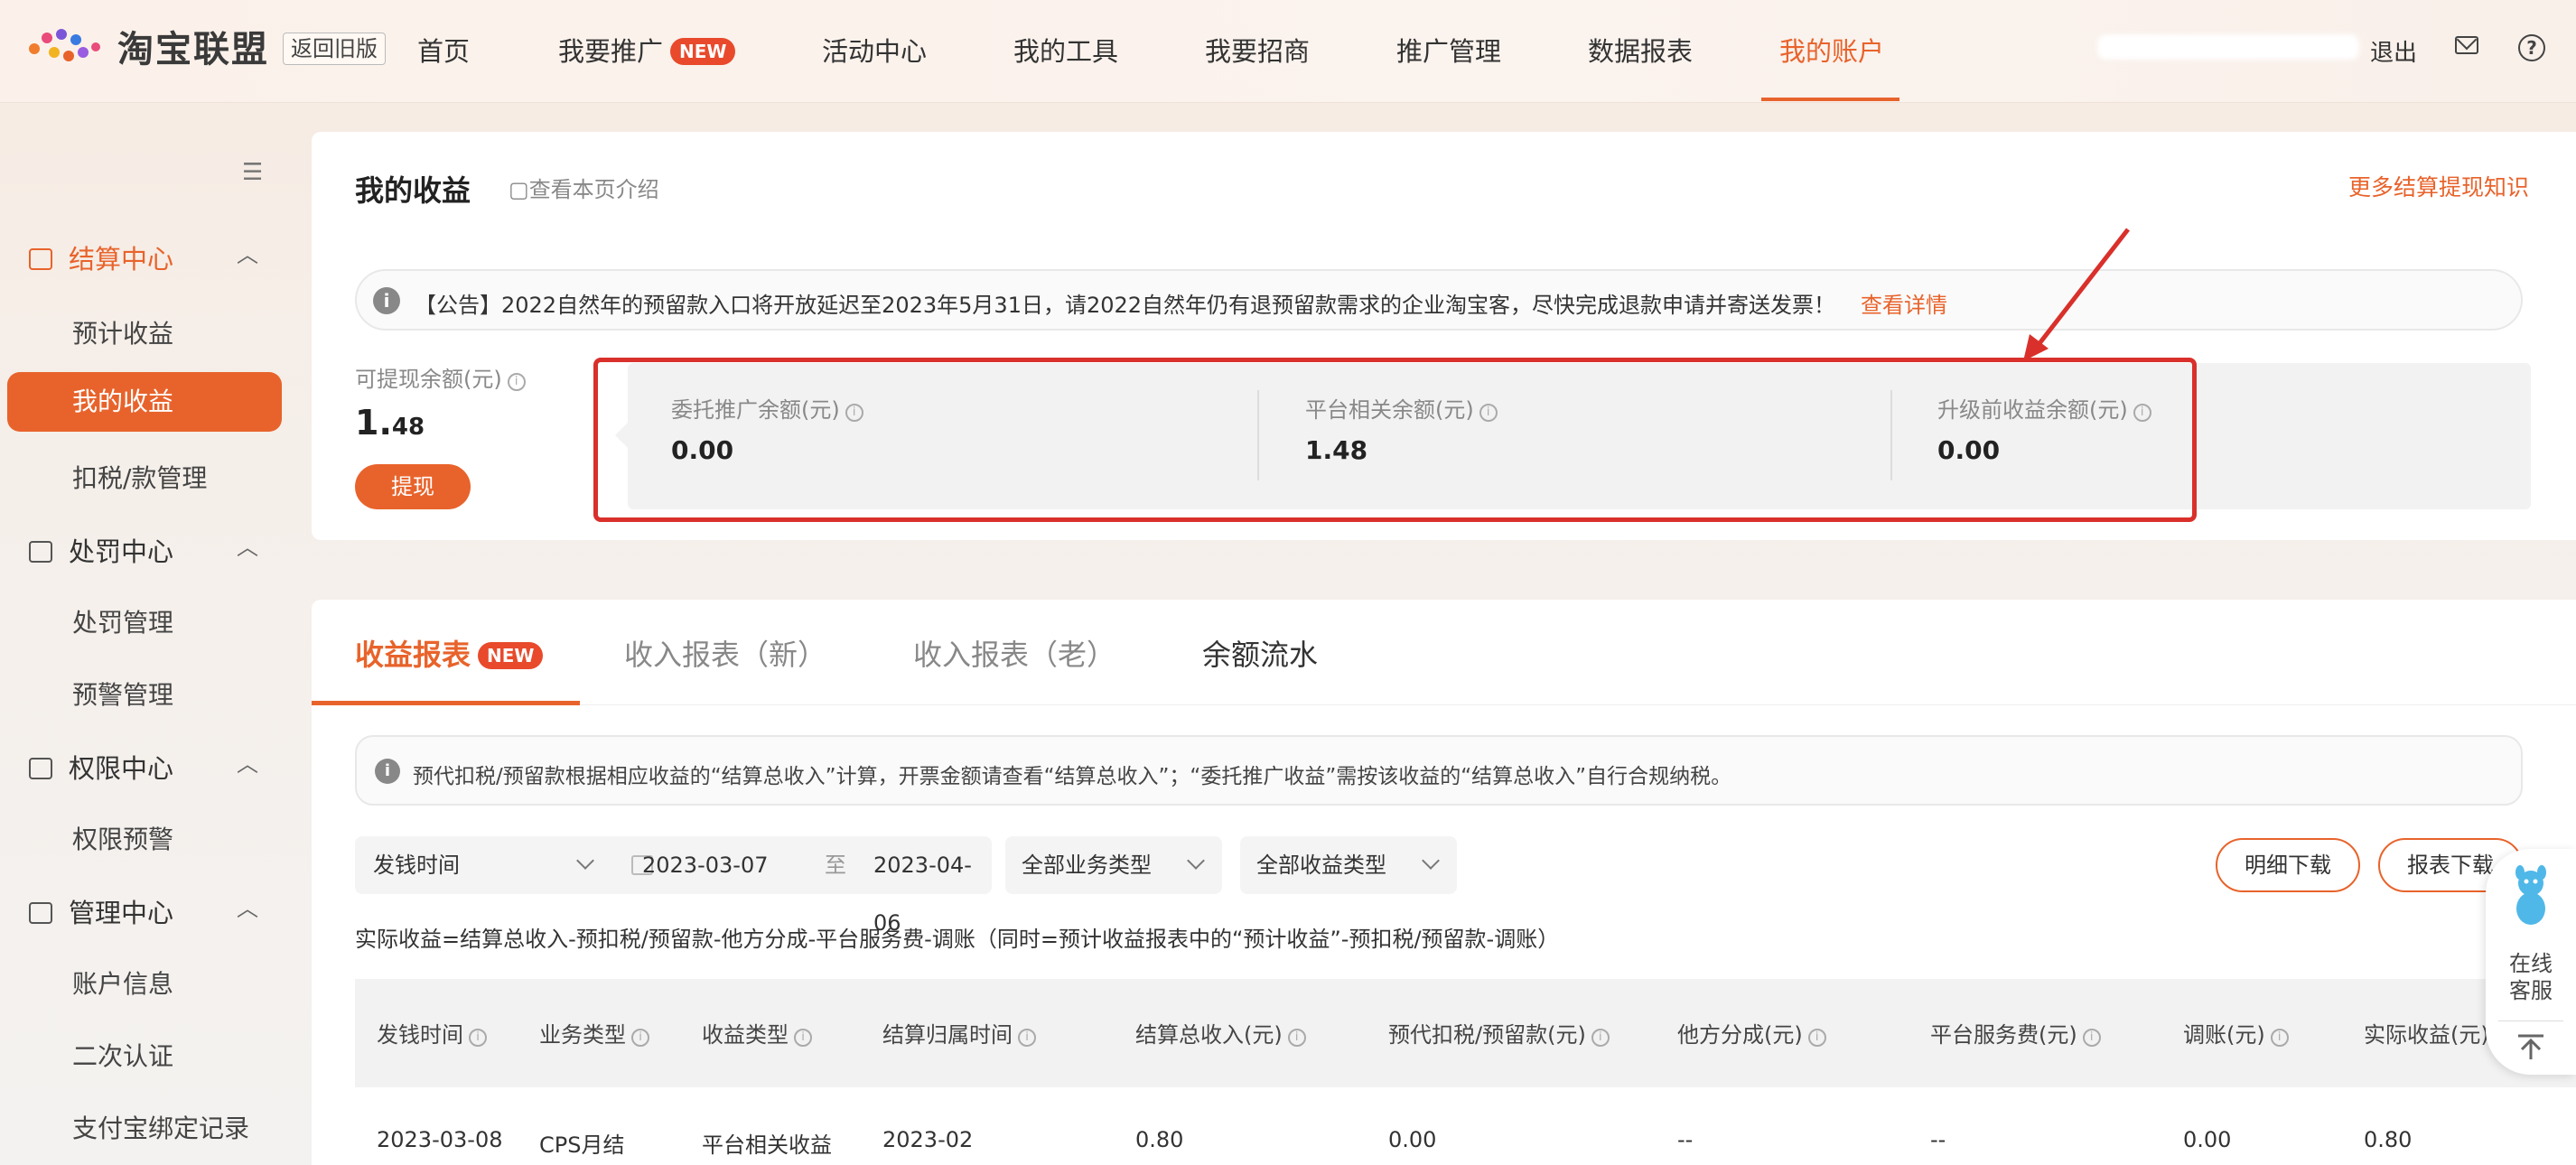 Image resolution: width=2576 pixels, height=1165 pixels. I want to click on group-label: 结算中心, so click(121, 259).